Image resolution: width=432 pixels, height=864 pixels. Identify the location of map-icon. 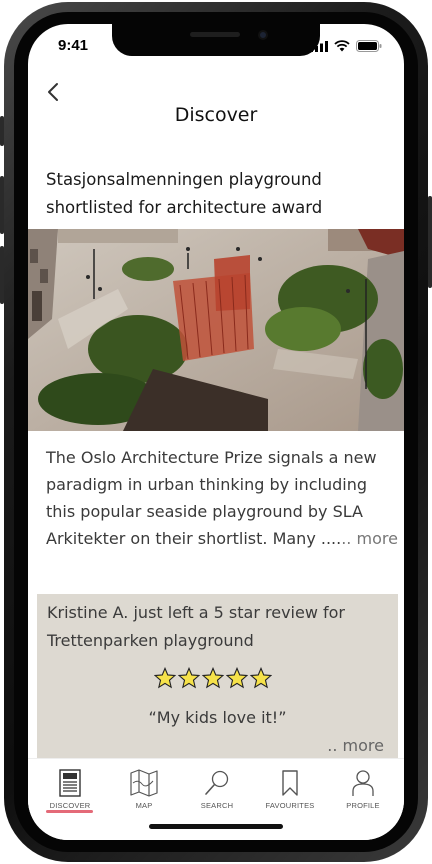
(144, 783).